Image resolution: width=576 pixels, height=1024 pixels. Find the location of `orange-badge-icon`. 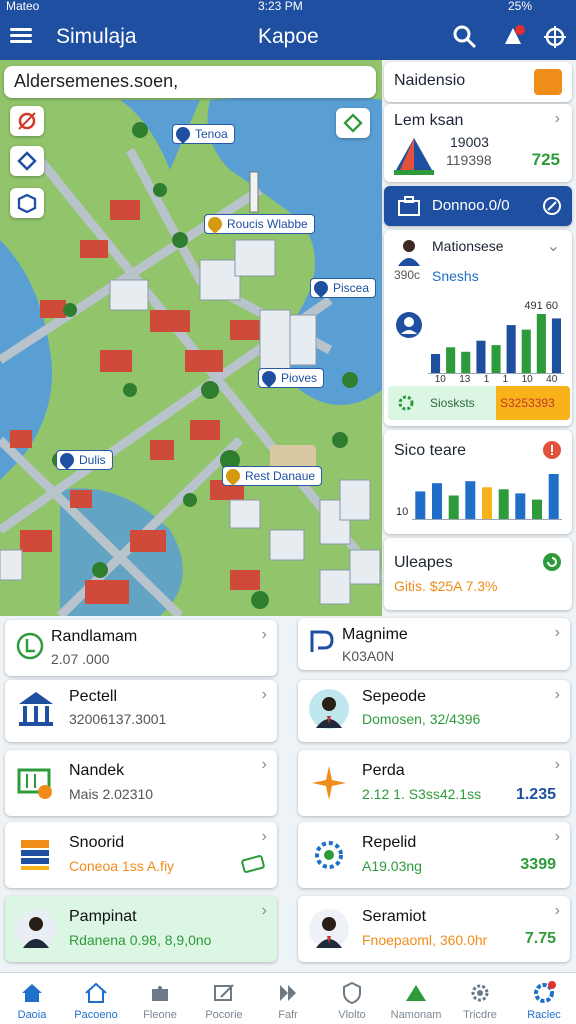

orange-badge-icon is located at coordinates (548, 82).